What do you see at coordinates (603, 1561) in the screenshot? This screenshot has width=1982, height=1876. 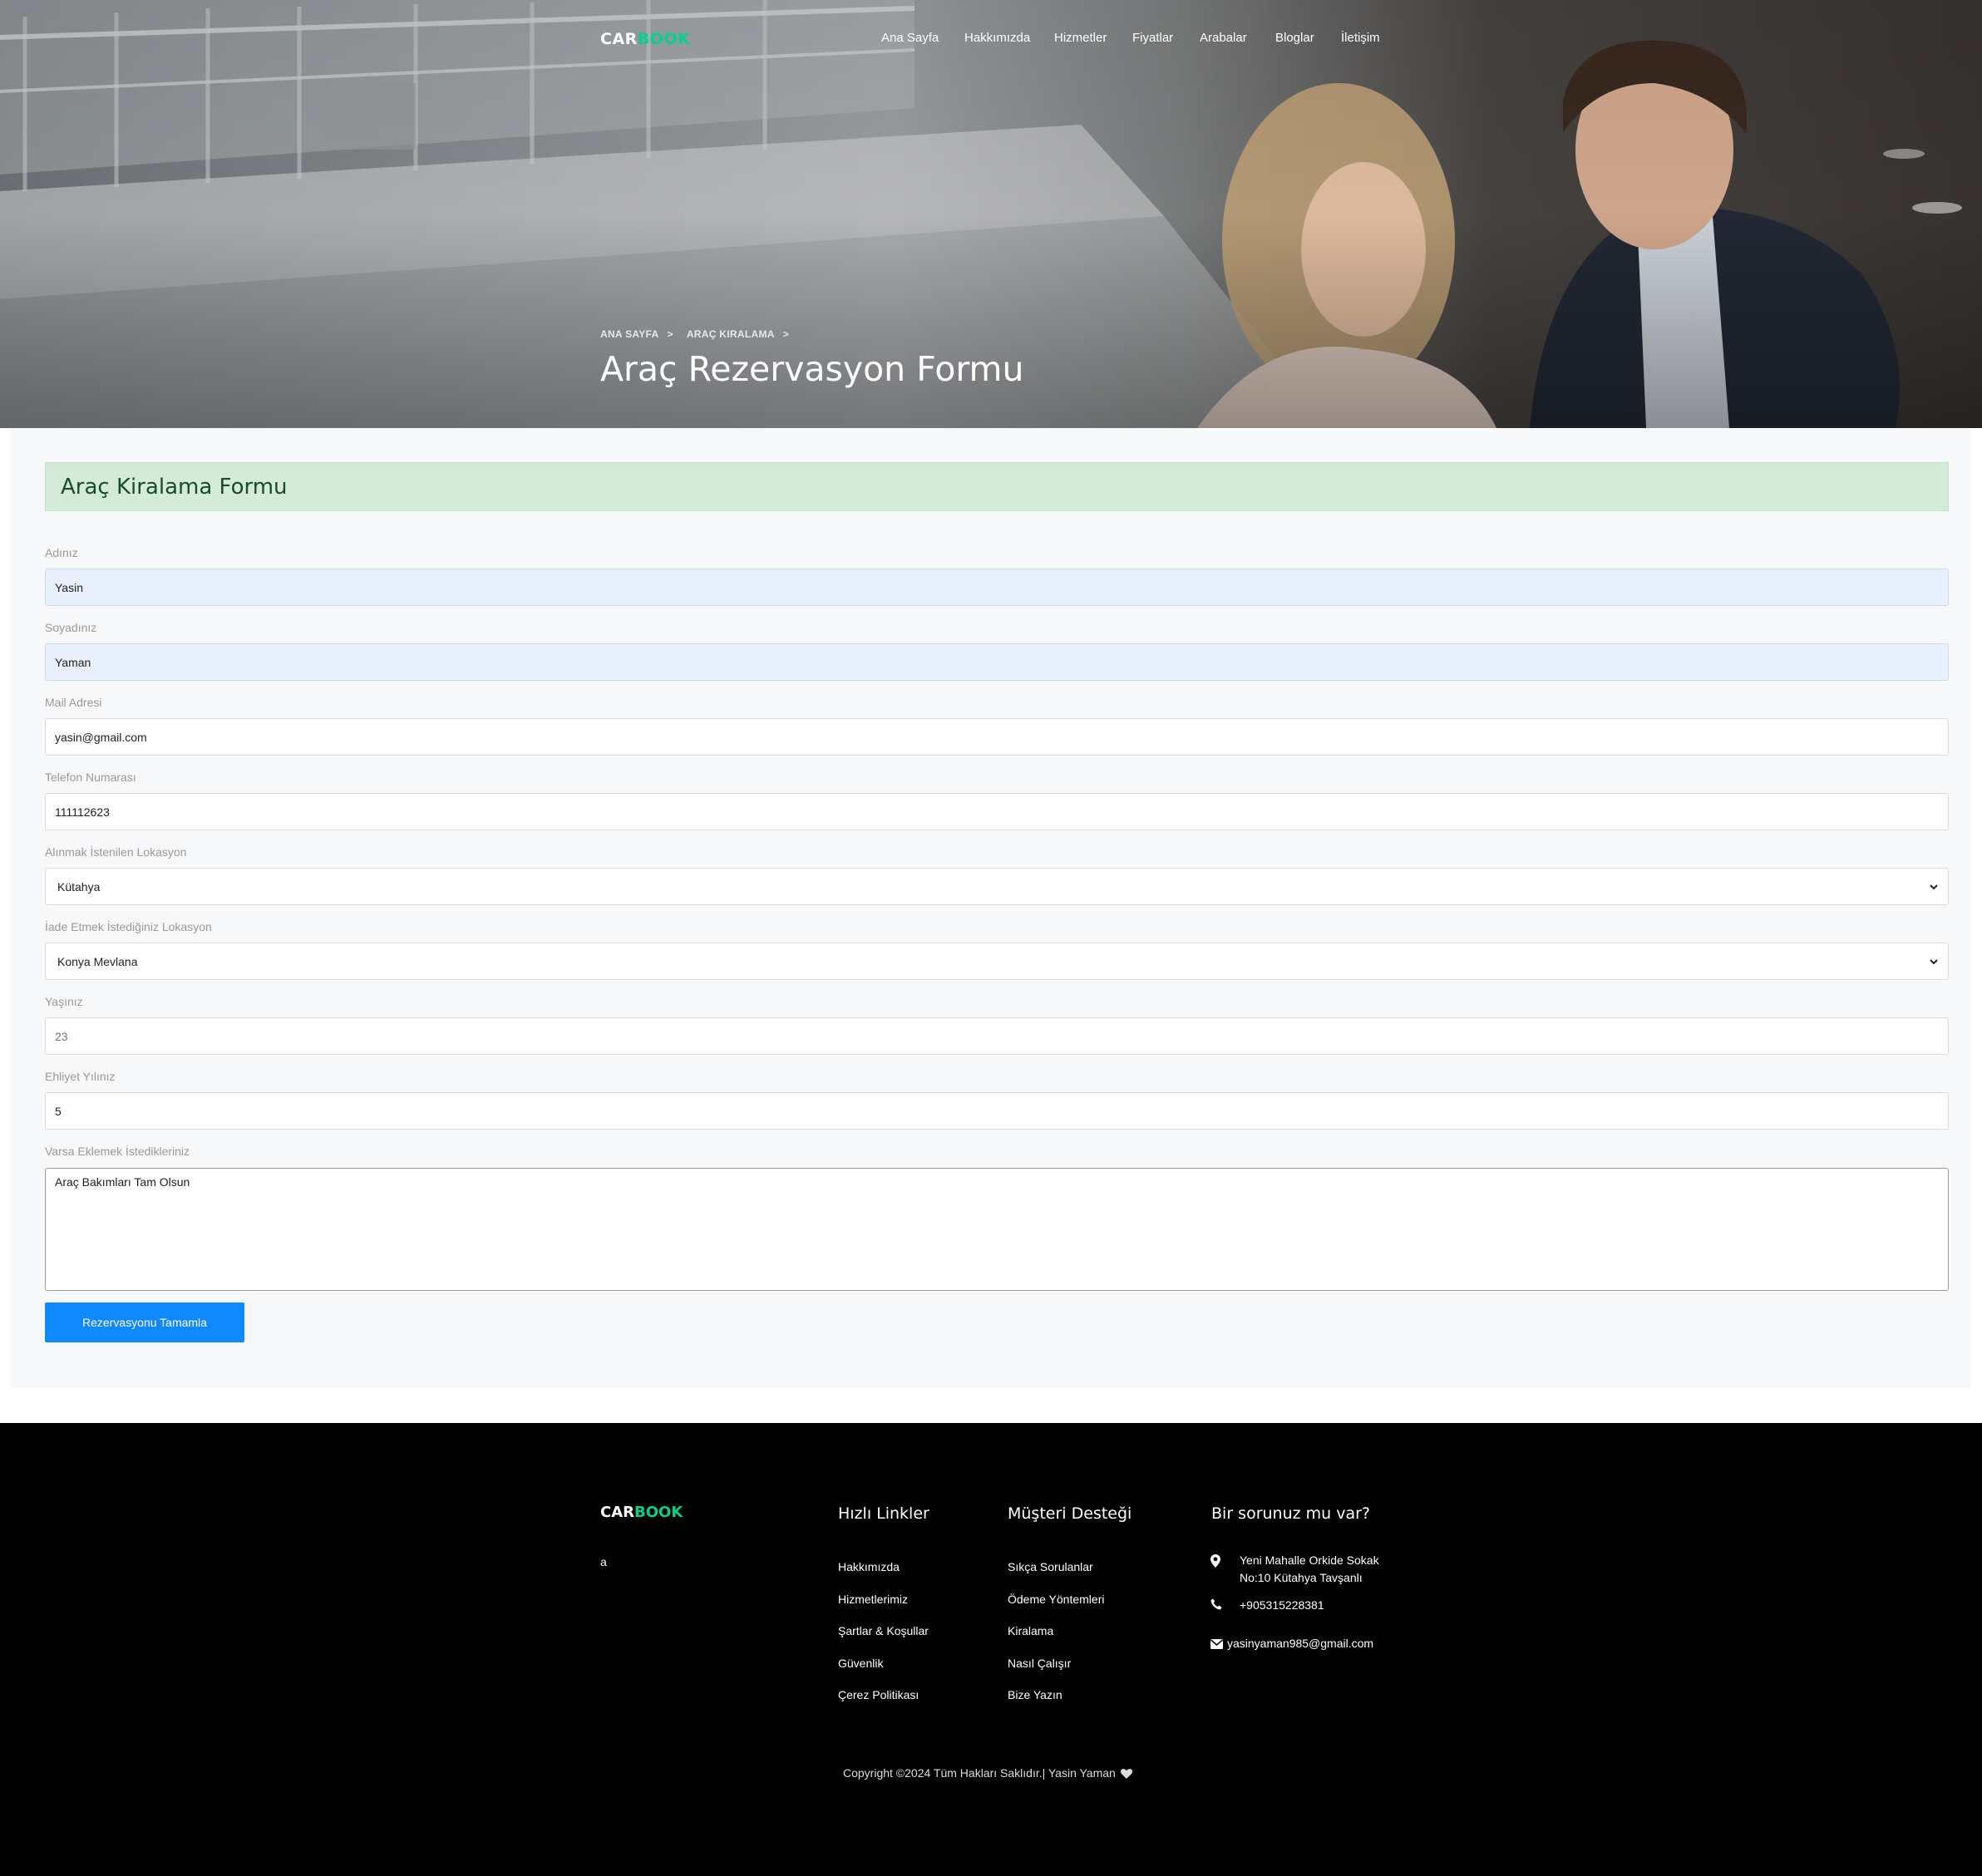 I see `footer-about-text: a` at bounding box center [603, 1561].